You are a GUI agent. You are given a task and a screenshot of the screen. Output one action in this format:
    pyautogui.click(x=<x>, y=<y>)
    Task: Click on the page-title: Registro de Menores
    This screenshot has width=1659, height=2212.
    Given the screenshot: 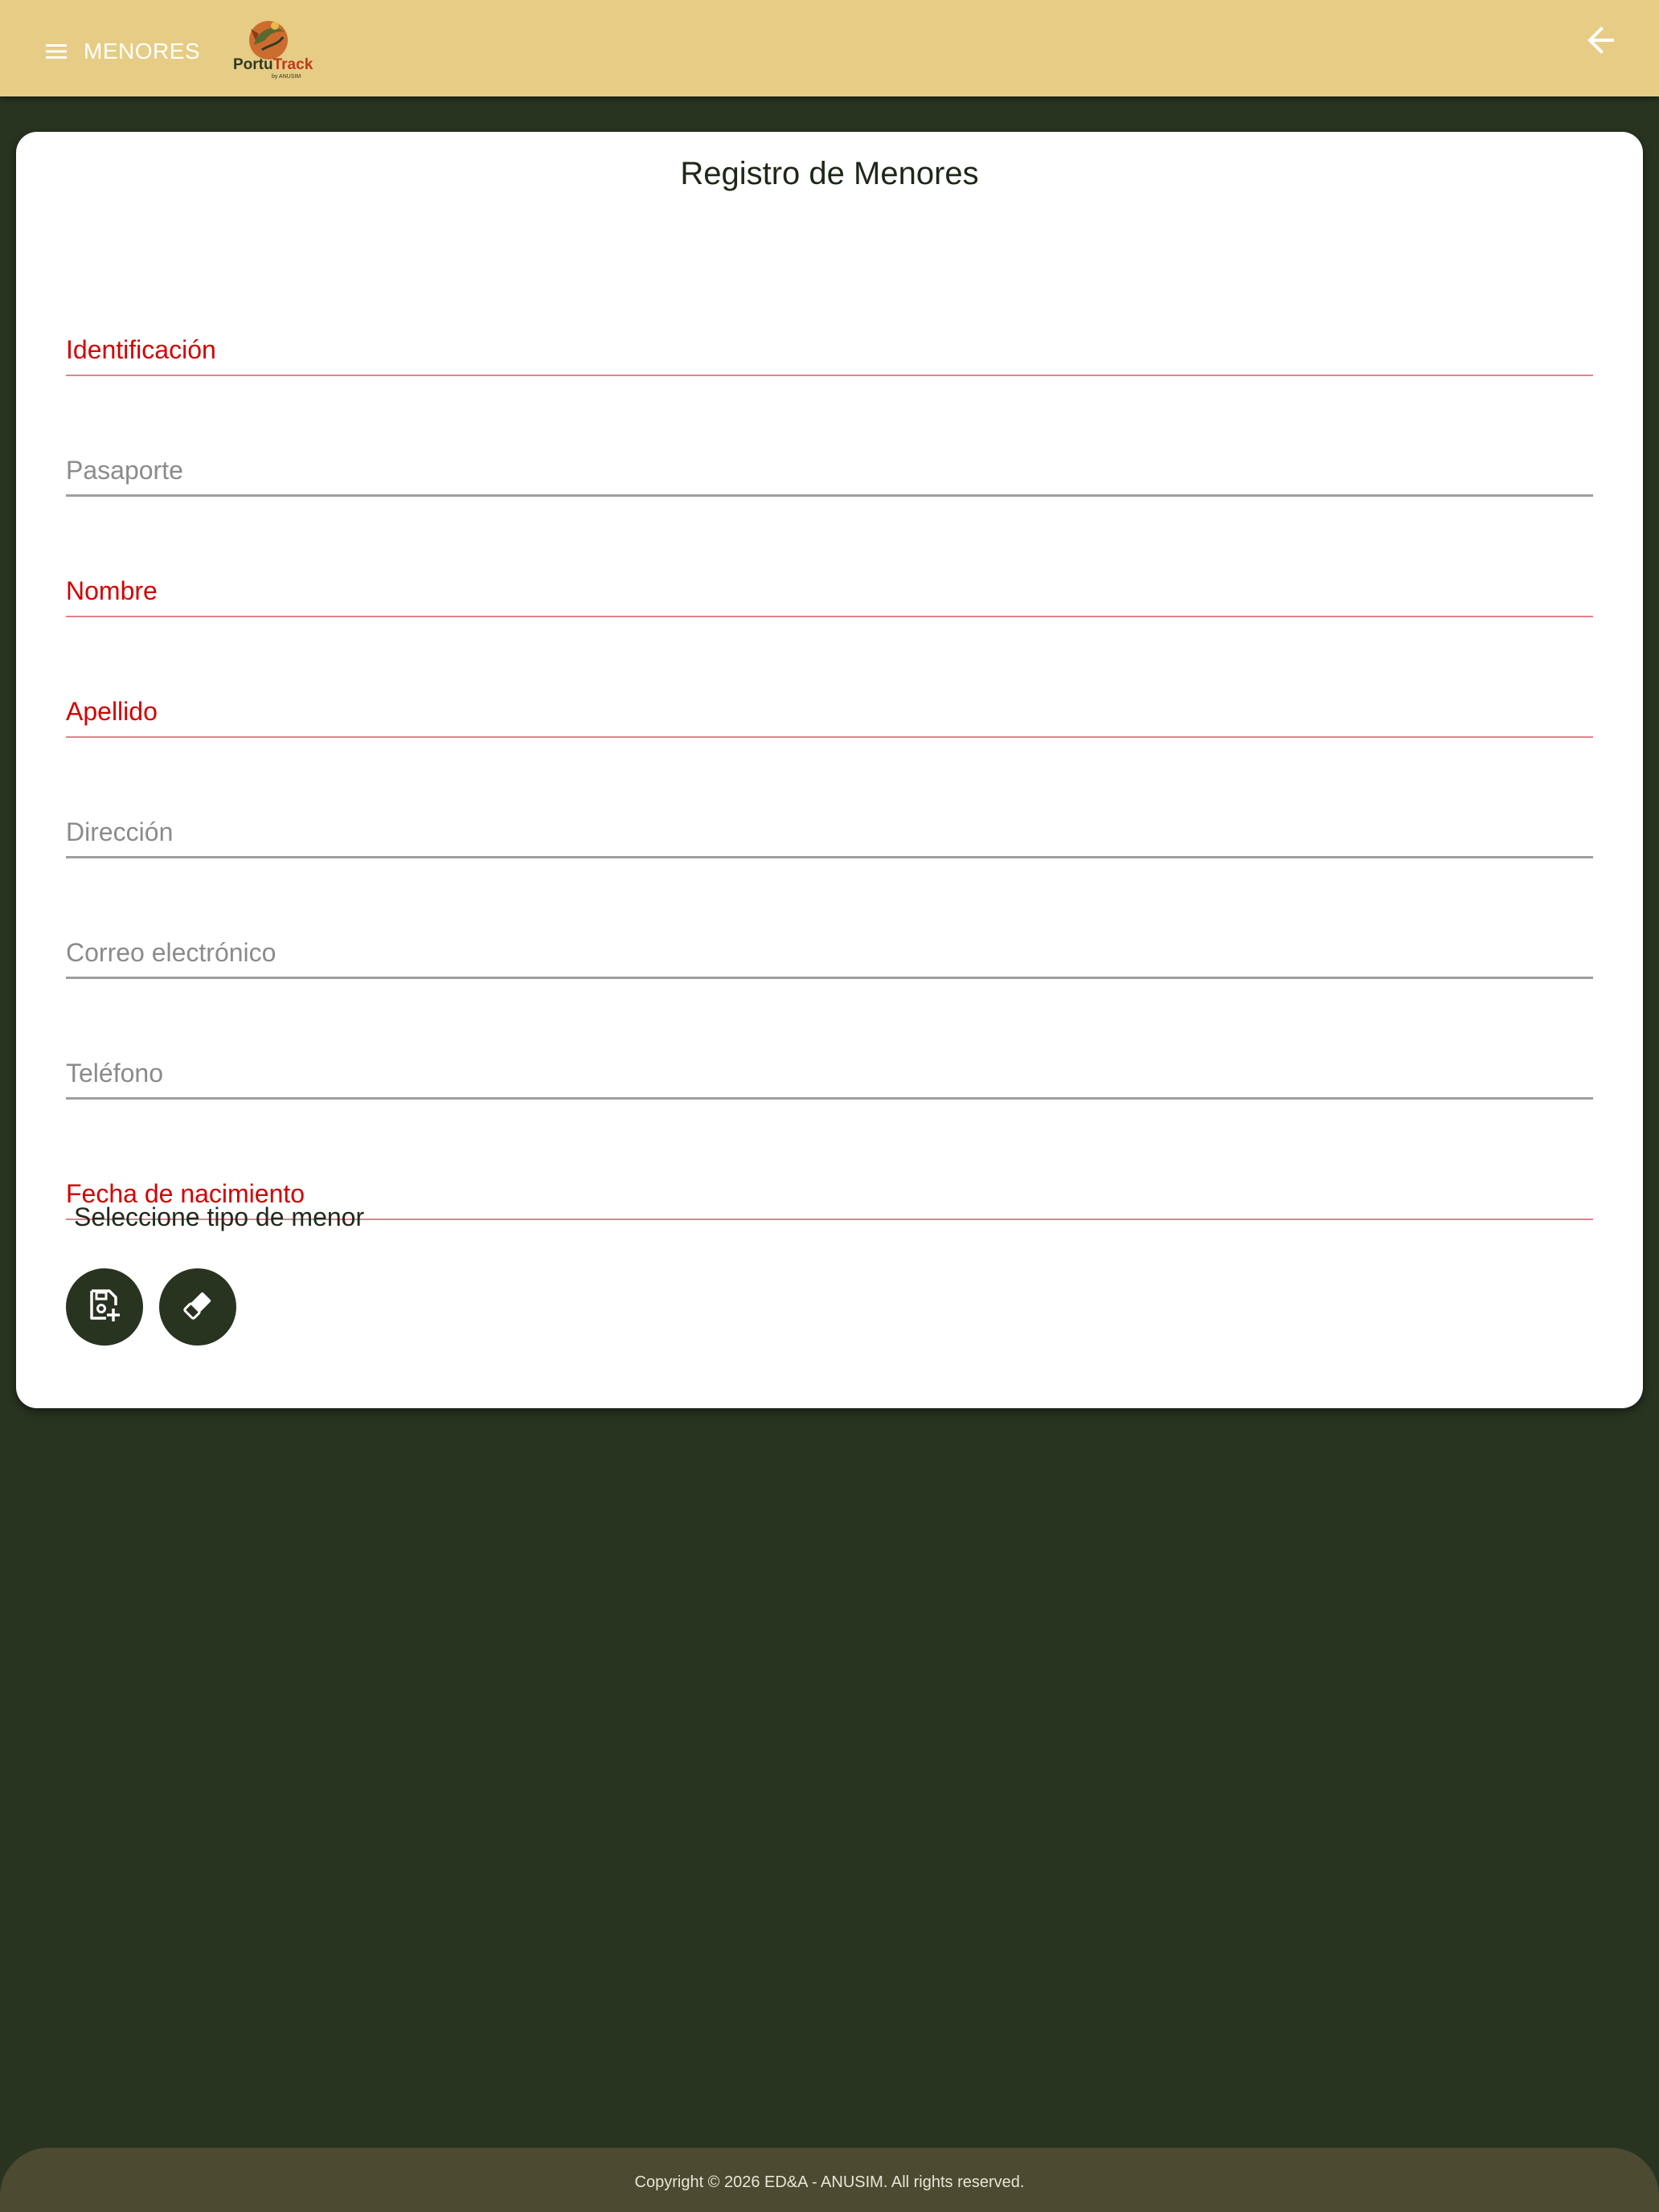 What is the action you would take?
    pyautogui.click(x=829, y=173)
    